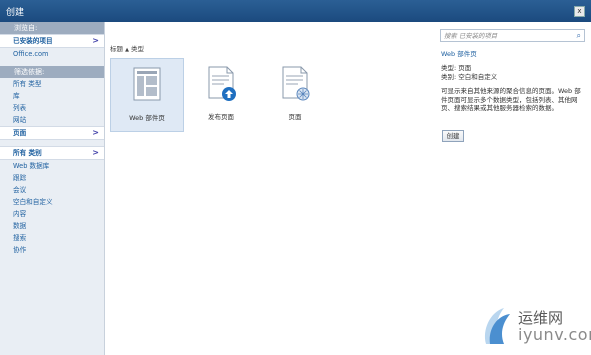 The width and height of the screenshot is (591, 355). Describe the element at coordinates (52, 226) in the screenshot. I see `sidebar-item-data: 数据` at that location.